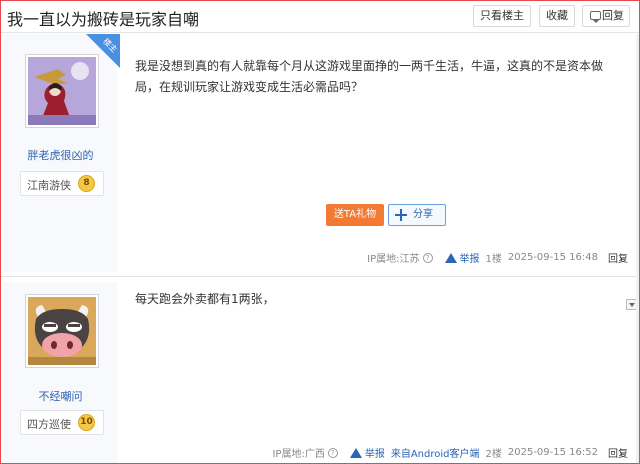 The height and width of the screenshot is (464, 640). I want to click on post-time: 2025-09-15 16:48, so click(552, 257).